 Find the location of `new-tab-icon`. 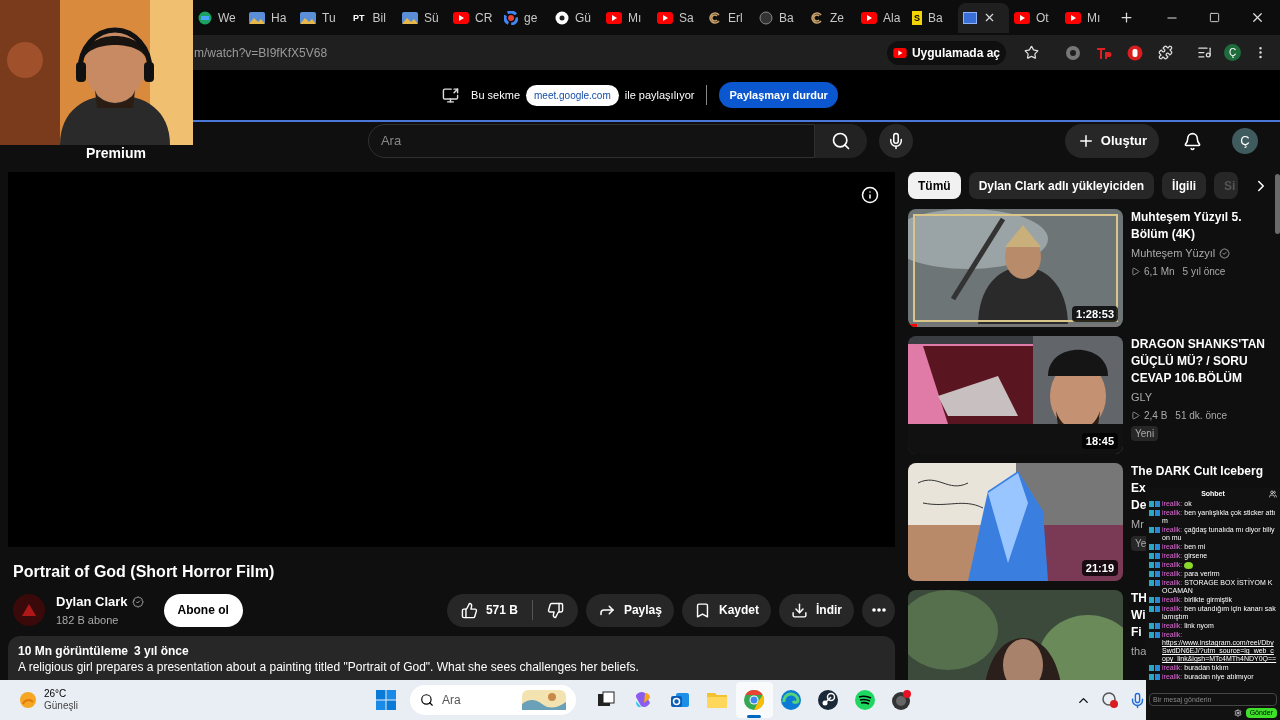

new-tab-icon is located at coordinates (1126, 17).